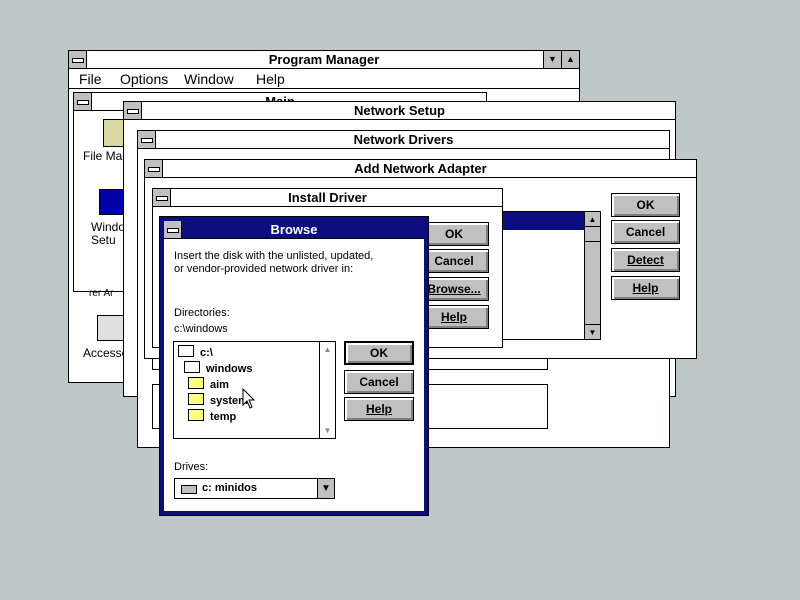 The image size is (800, 600). Describe the element at coordinates (454, 261) in the screenshot. I see `install-cancel-button: Cancel` at that location.